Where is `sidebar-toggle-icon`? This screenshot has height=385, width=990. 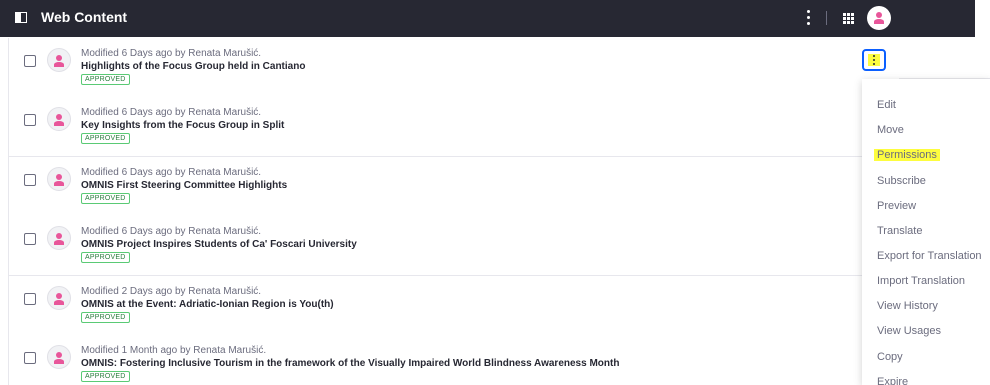 sidebar-toggle-icon is located at coordinates (21, 17).